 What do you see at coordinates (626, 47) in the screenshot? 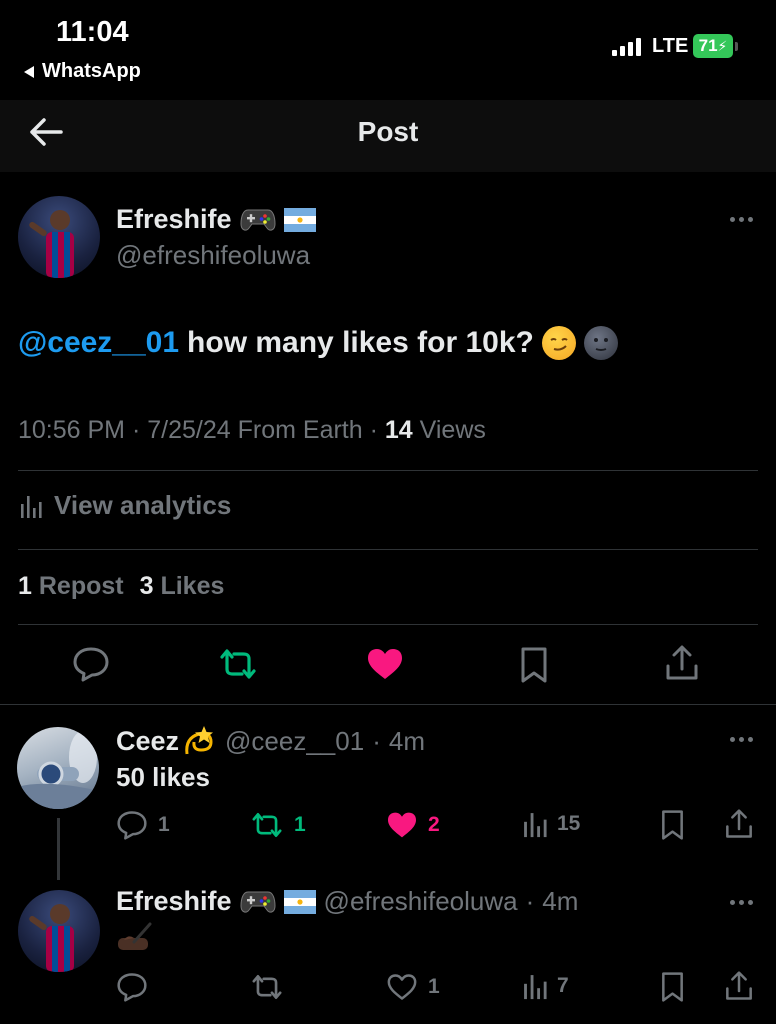
I see `signal-icon` at bounding box center [626, 47].